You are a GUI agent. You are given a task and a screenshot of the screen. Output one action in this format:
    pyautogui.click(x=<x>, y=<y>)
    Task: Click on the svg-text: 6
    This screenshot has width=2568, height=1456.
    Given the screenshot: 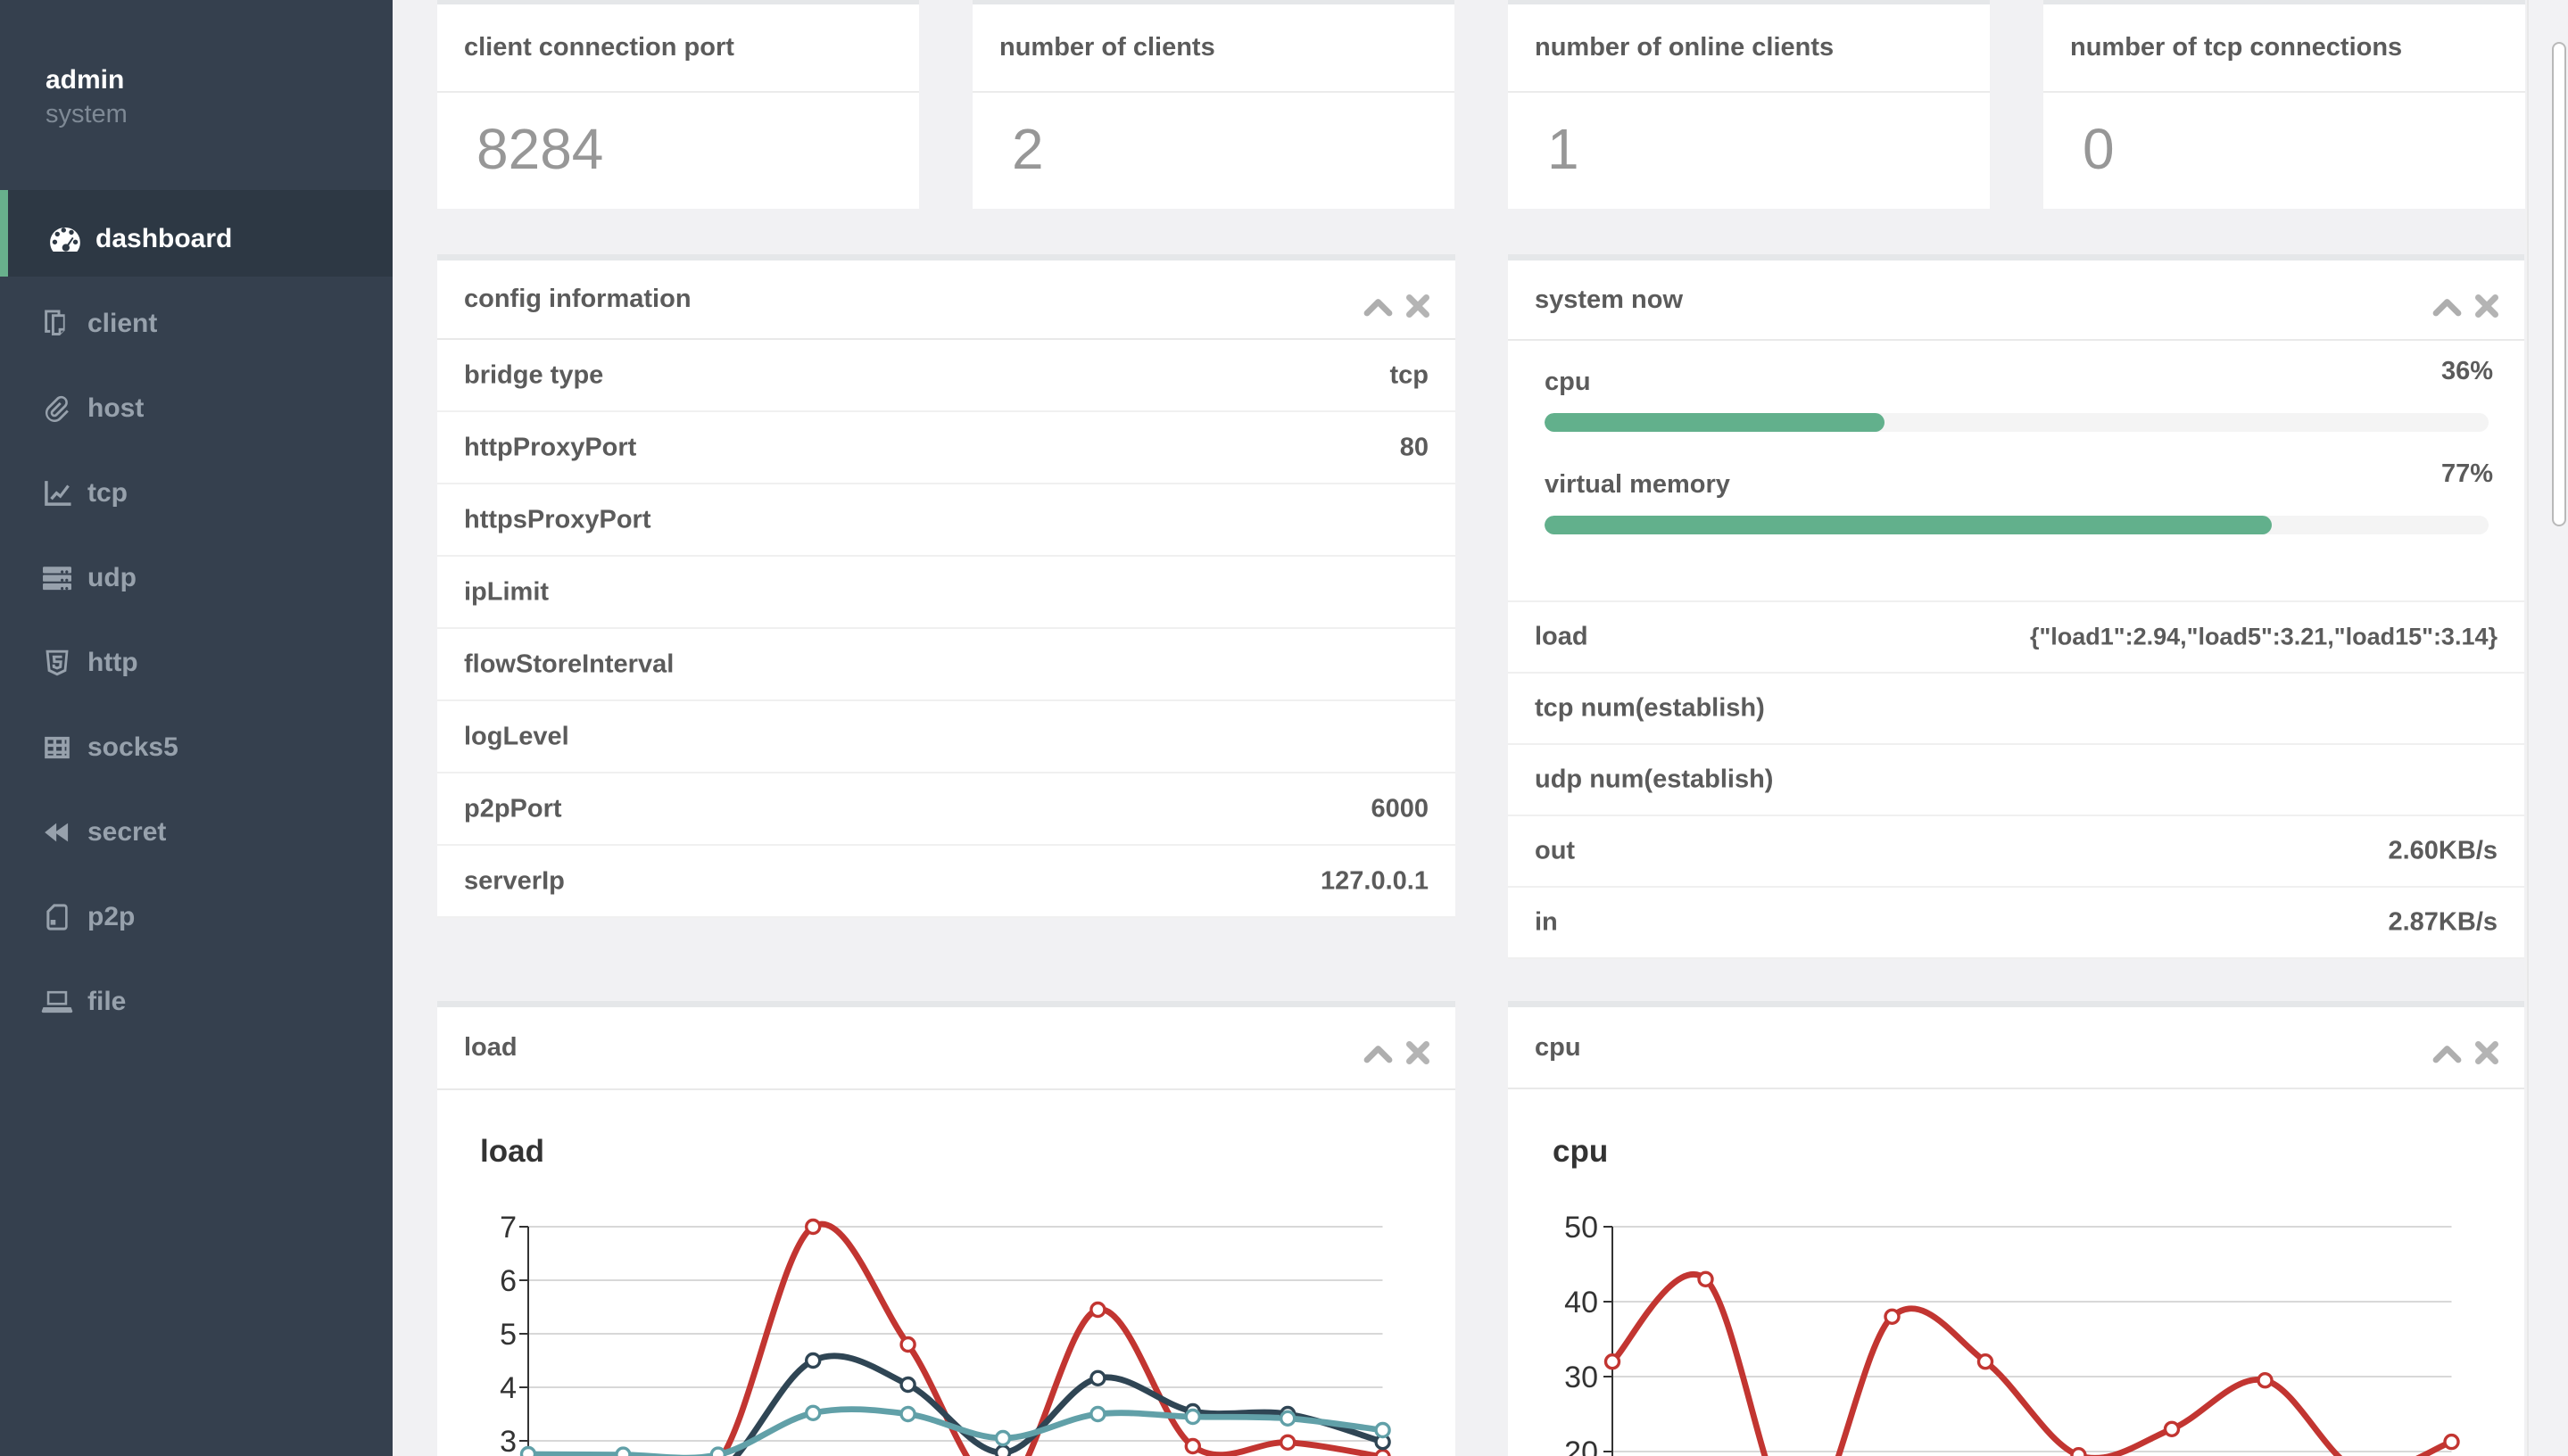 What is the action you would take?
    pyautogui.click(x=508, y=1281)
    